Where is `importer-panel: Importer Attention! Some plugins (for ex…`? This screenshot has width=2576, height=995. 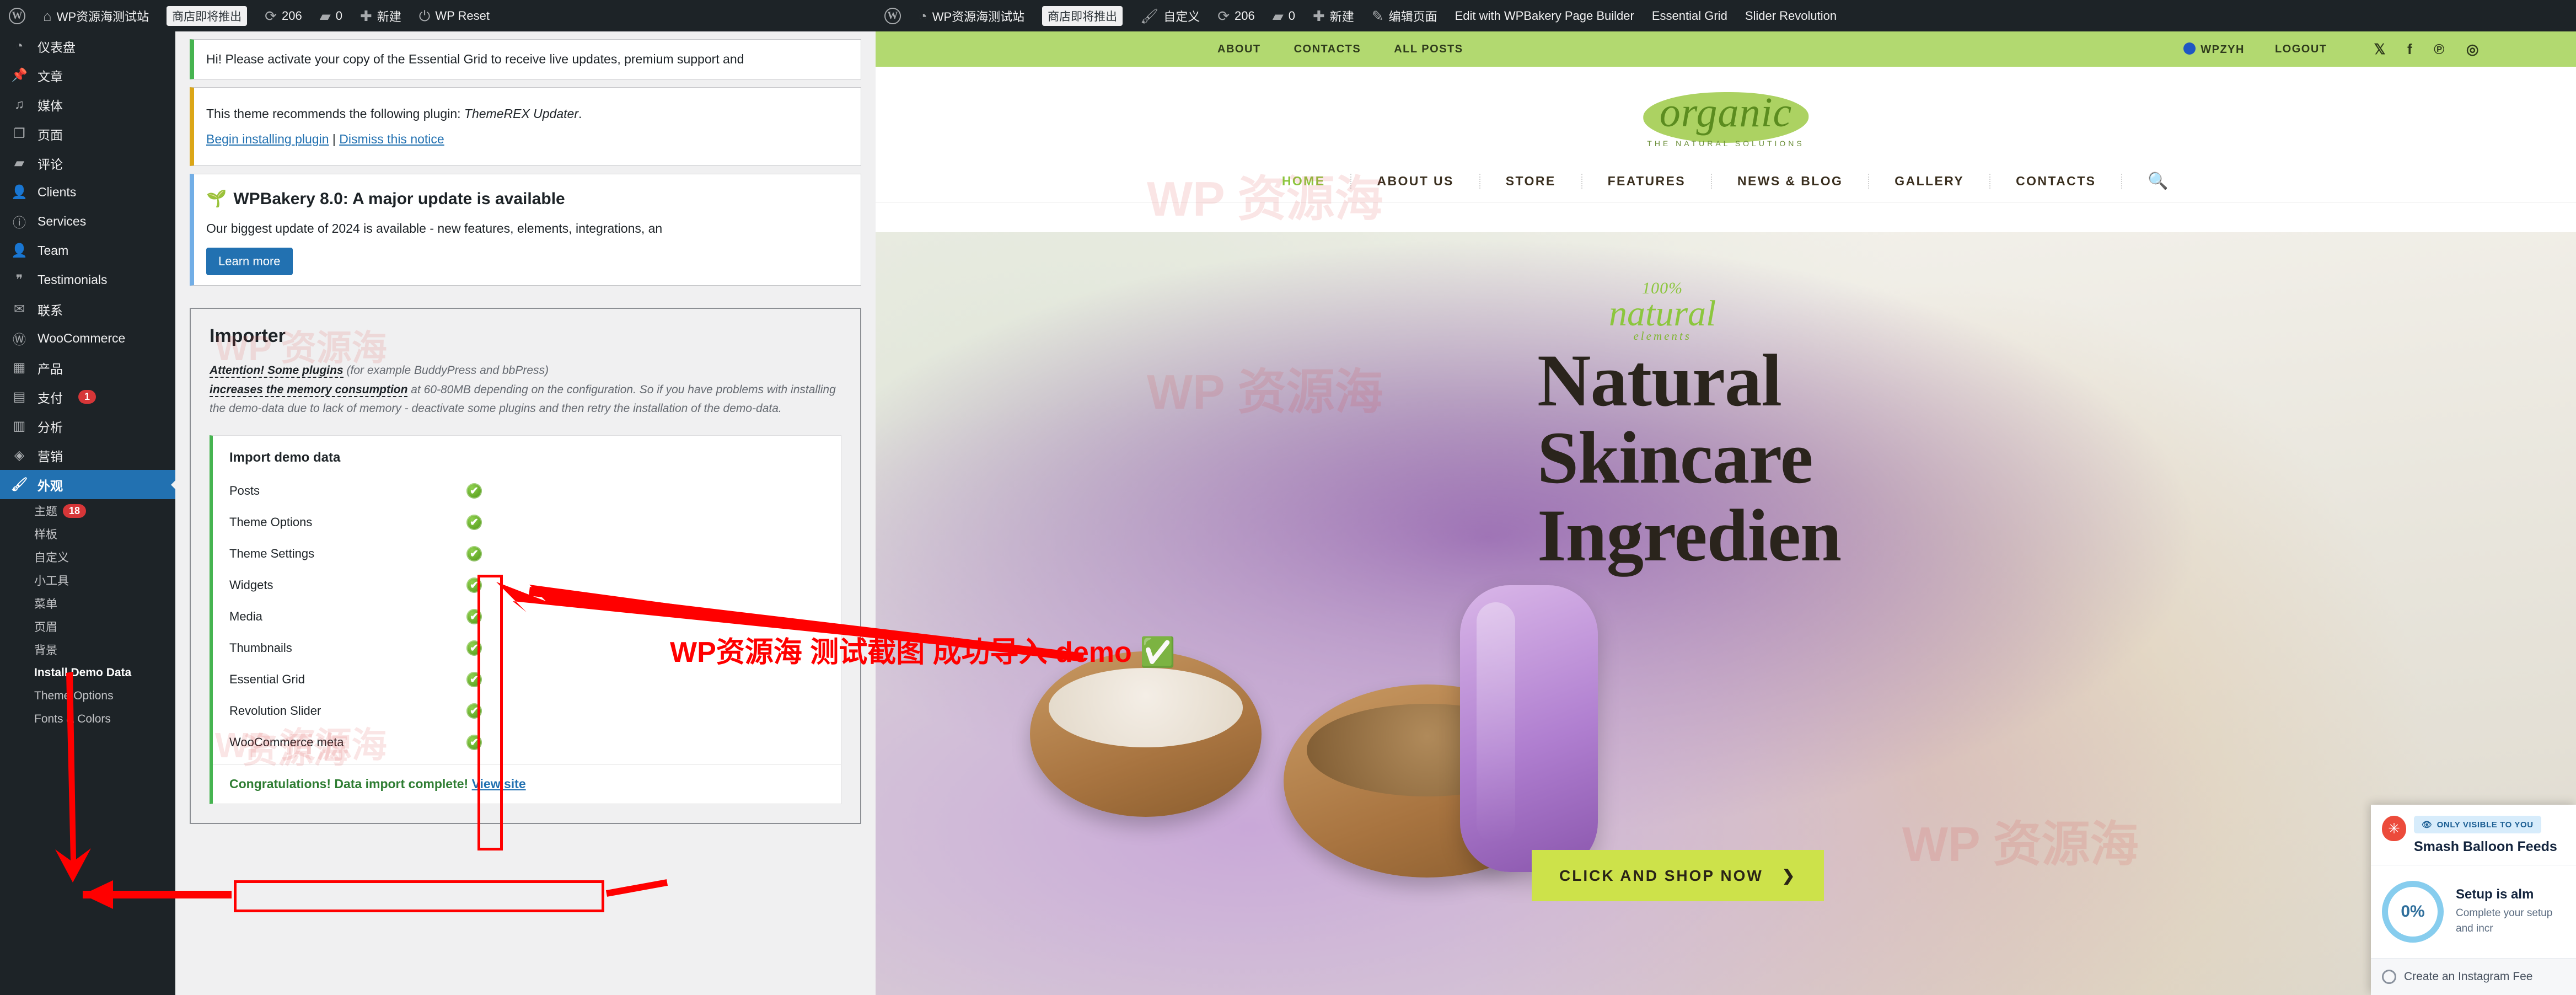
importer-panel: Importer Attention! Some plugins (for ex… is located at coordinates (525, 566).